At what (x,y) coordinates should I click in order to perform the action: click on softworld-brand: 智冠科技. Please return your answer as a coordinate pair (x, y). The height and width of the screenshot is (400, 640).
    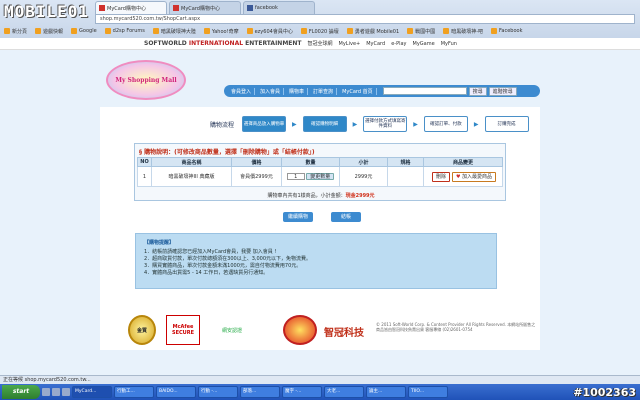
    Looking at the image, I should click on (344, 333).